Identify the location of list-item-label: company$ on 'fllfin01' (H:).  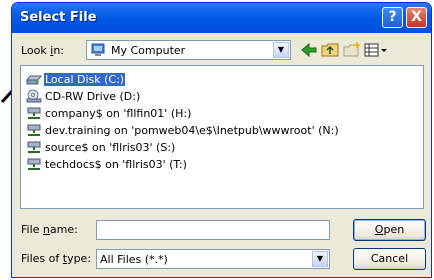
(118, 113).